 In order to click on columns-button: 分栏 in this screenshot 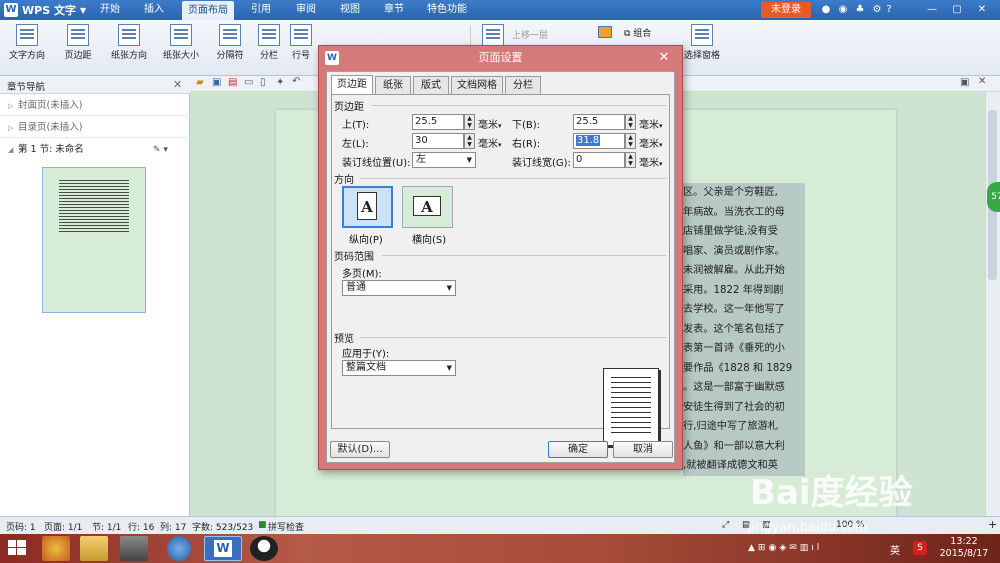, I will do `click(269, 48)`.